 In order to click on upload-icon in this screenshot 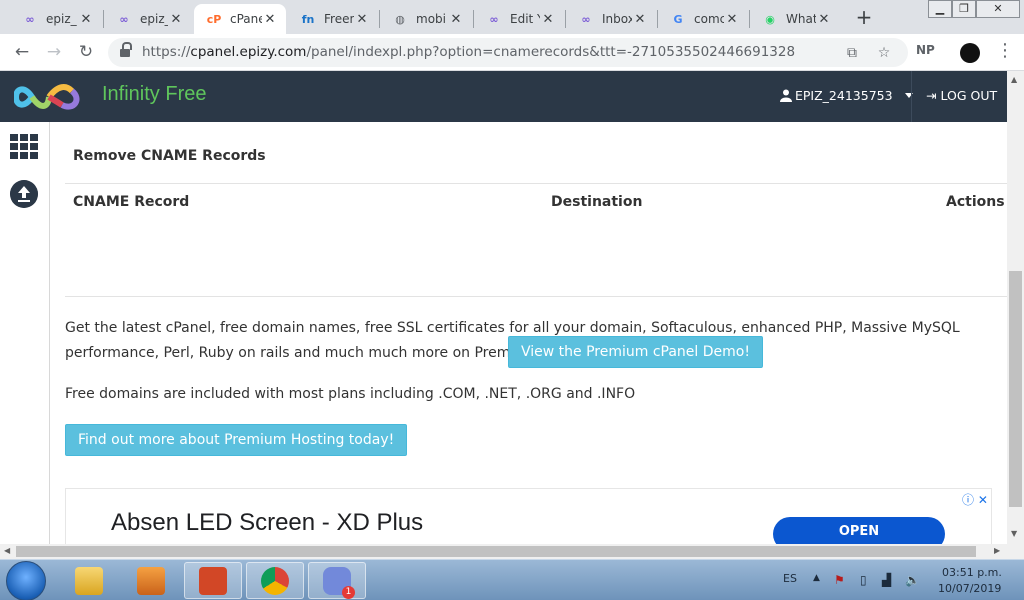, I will do `click(24, 194)`.